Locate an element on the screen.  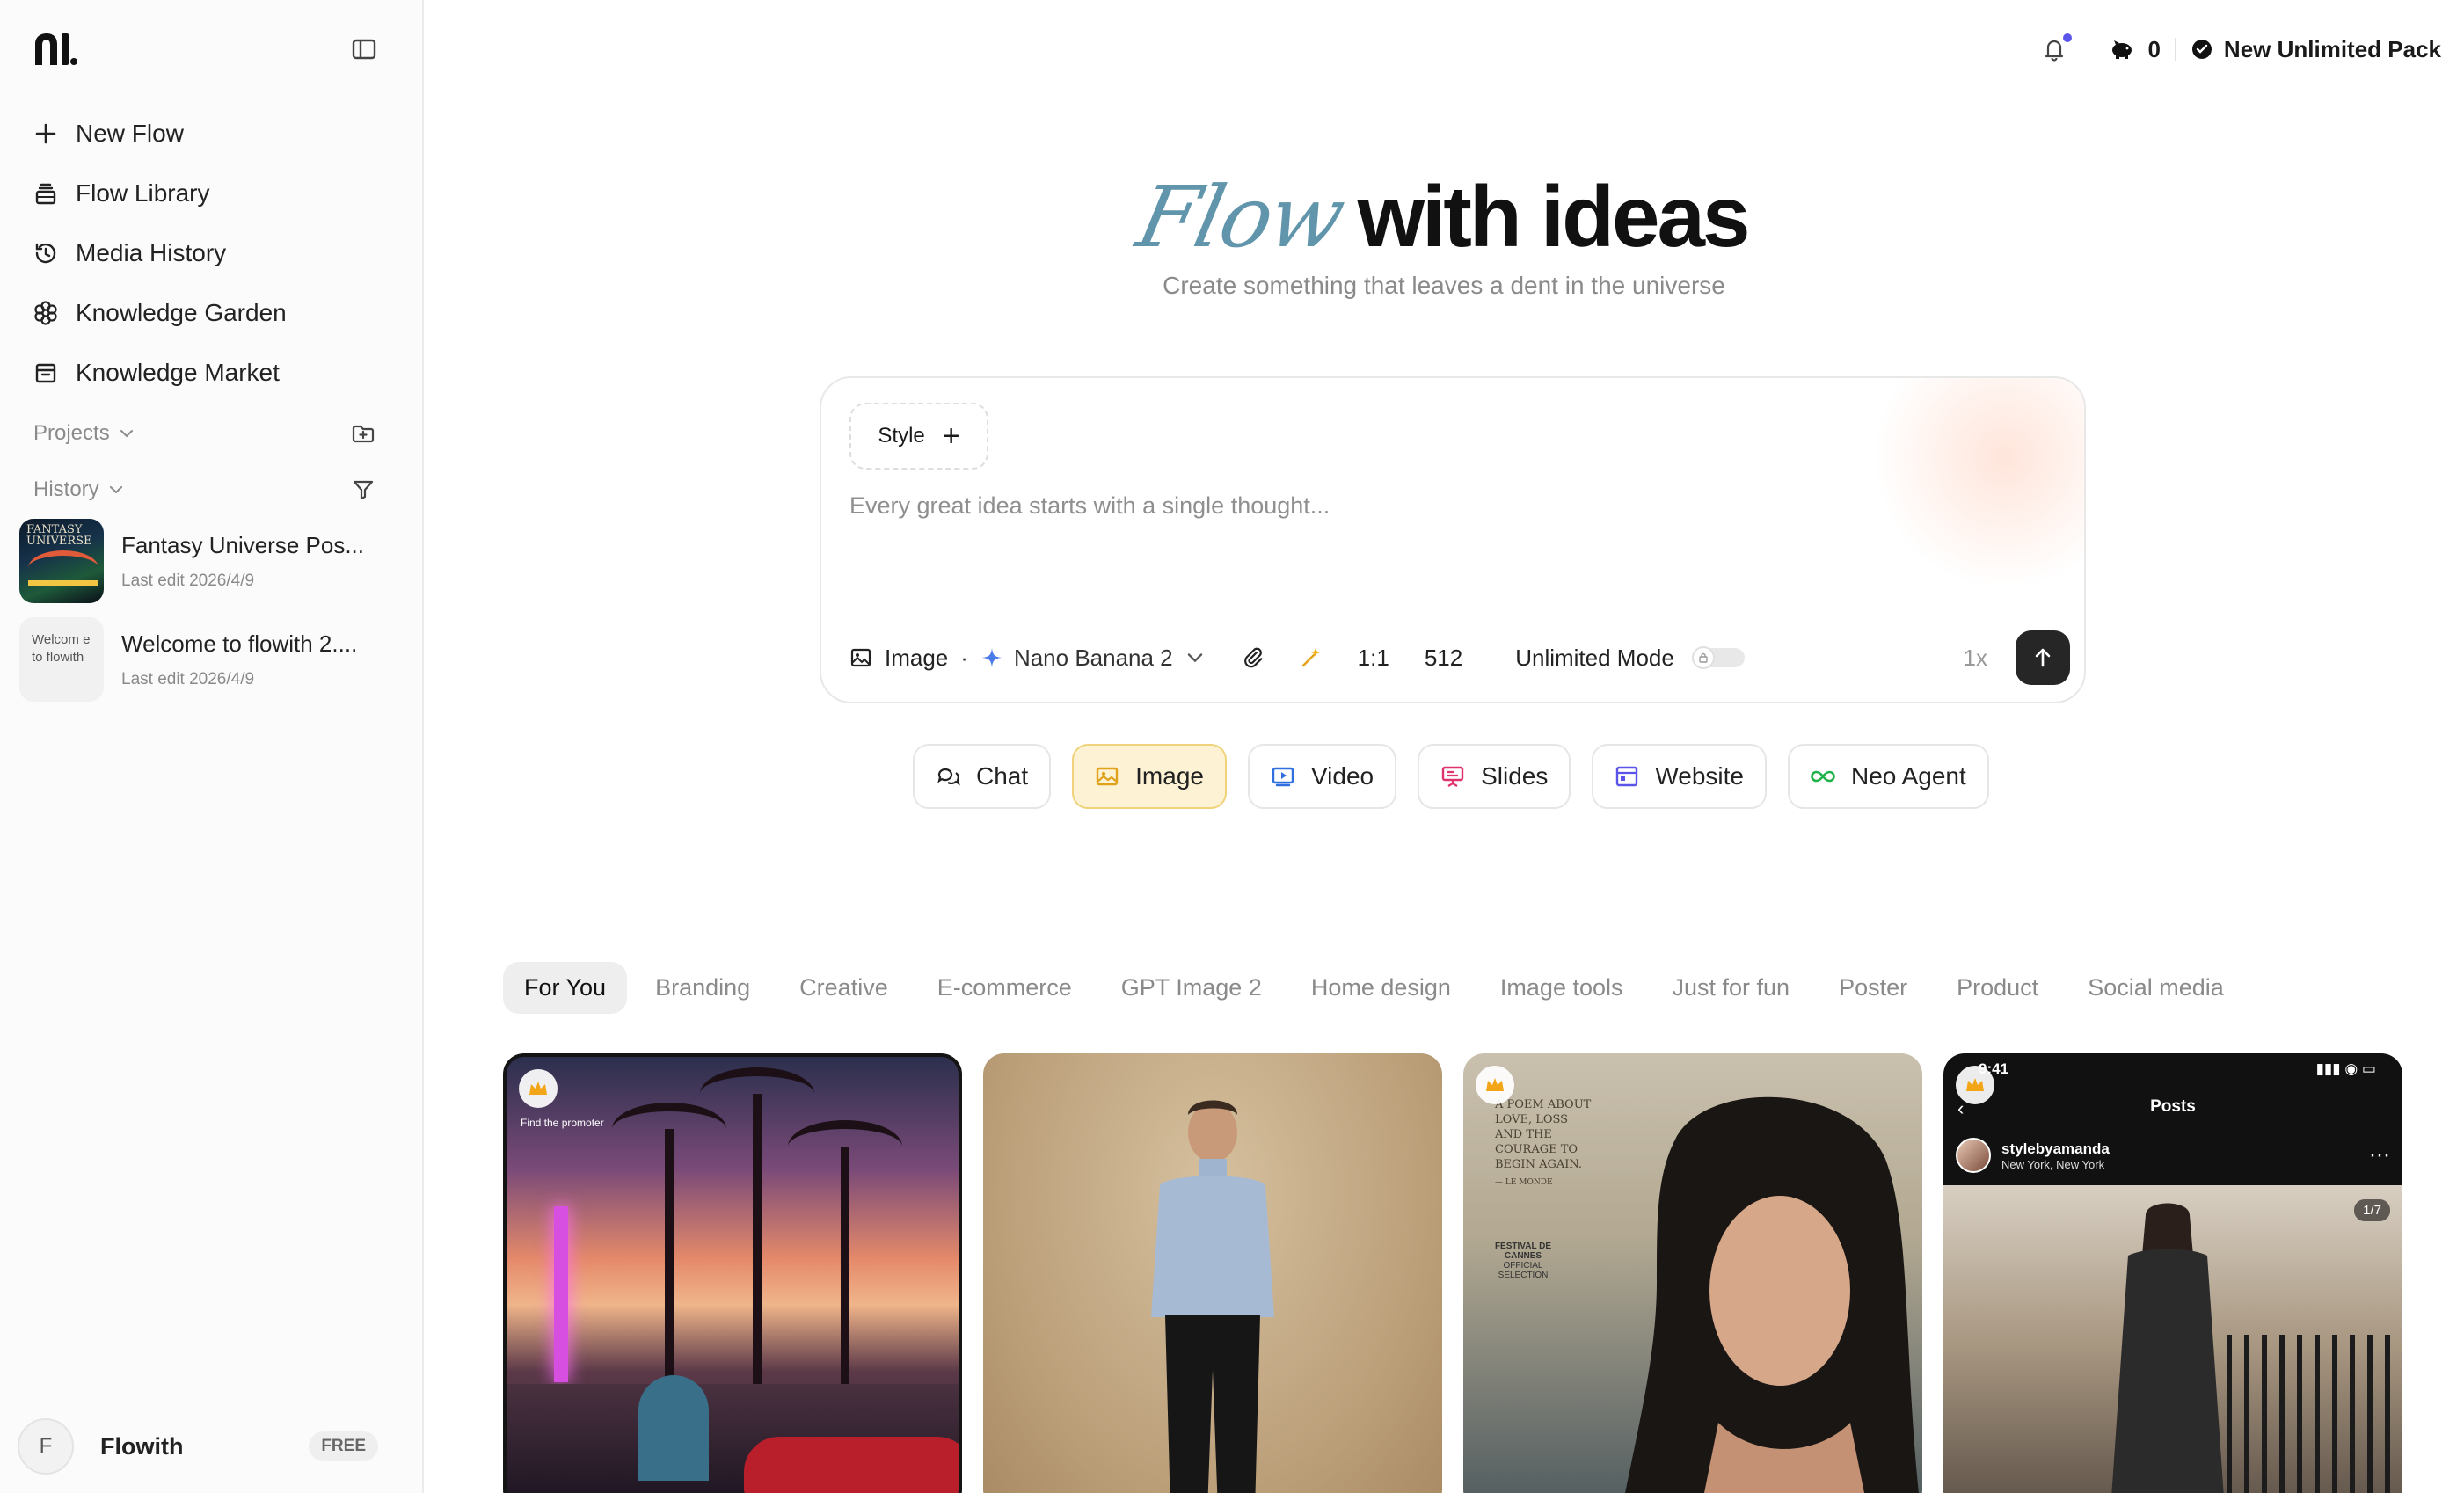
rainbow-shape is located at coordinates (63, 568).